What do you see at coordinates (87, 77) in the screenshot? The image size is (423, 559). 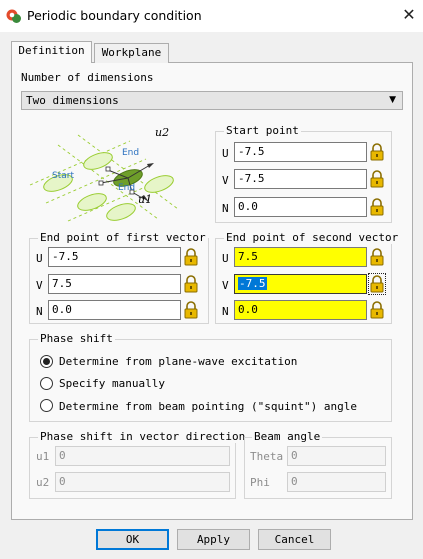 I see `dimensions-label: Number of dimensions` at bounding box center [87, 77].